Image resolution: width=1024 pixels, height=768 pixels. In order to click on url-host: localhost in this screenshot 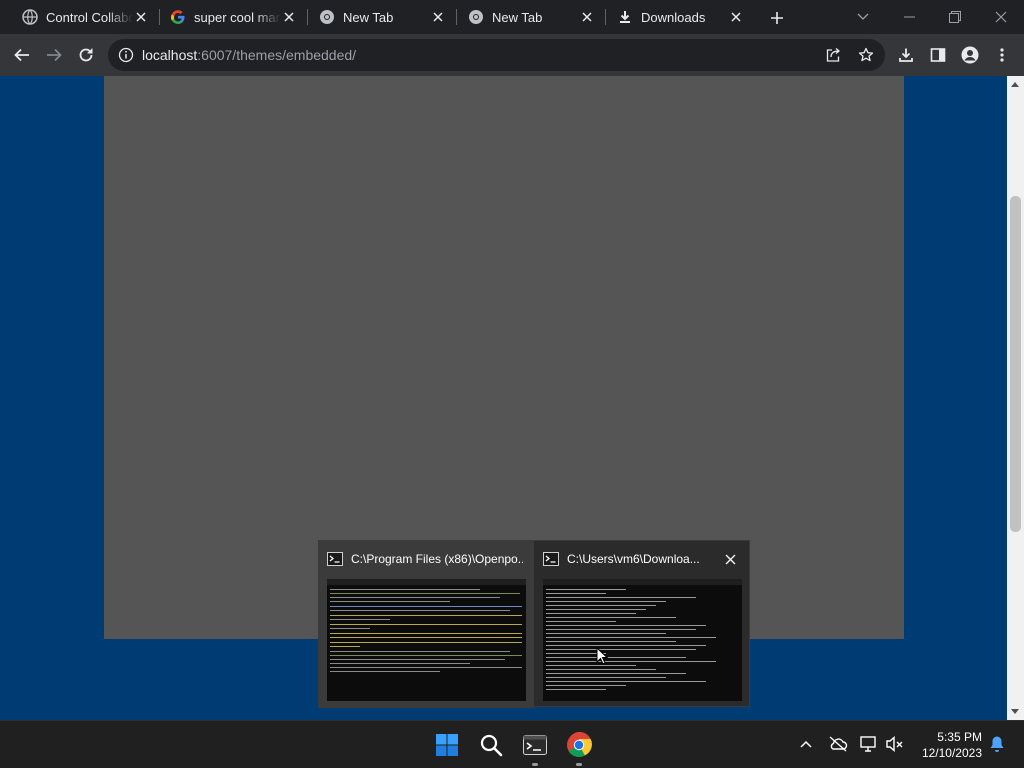, I will do `click(170, 55)`.